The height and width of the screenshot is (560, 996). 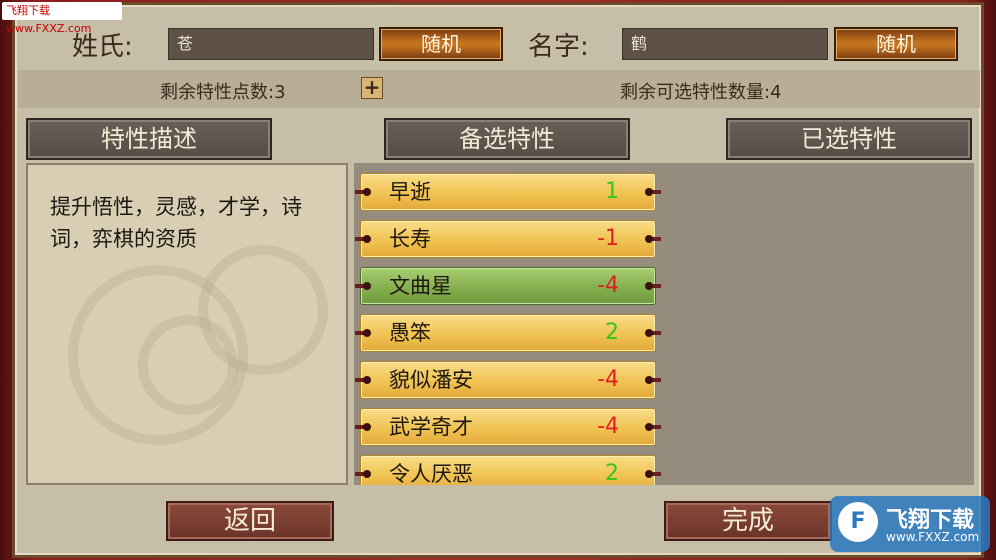 What do you see at coordinates (62, 18) in the screenshot?
I see `site-watermark: 飞翔下载 www.FXXZ.com` at bounding box center [62, 18].